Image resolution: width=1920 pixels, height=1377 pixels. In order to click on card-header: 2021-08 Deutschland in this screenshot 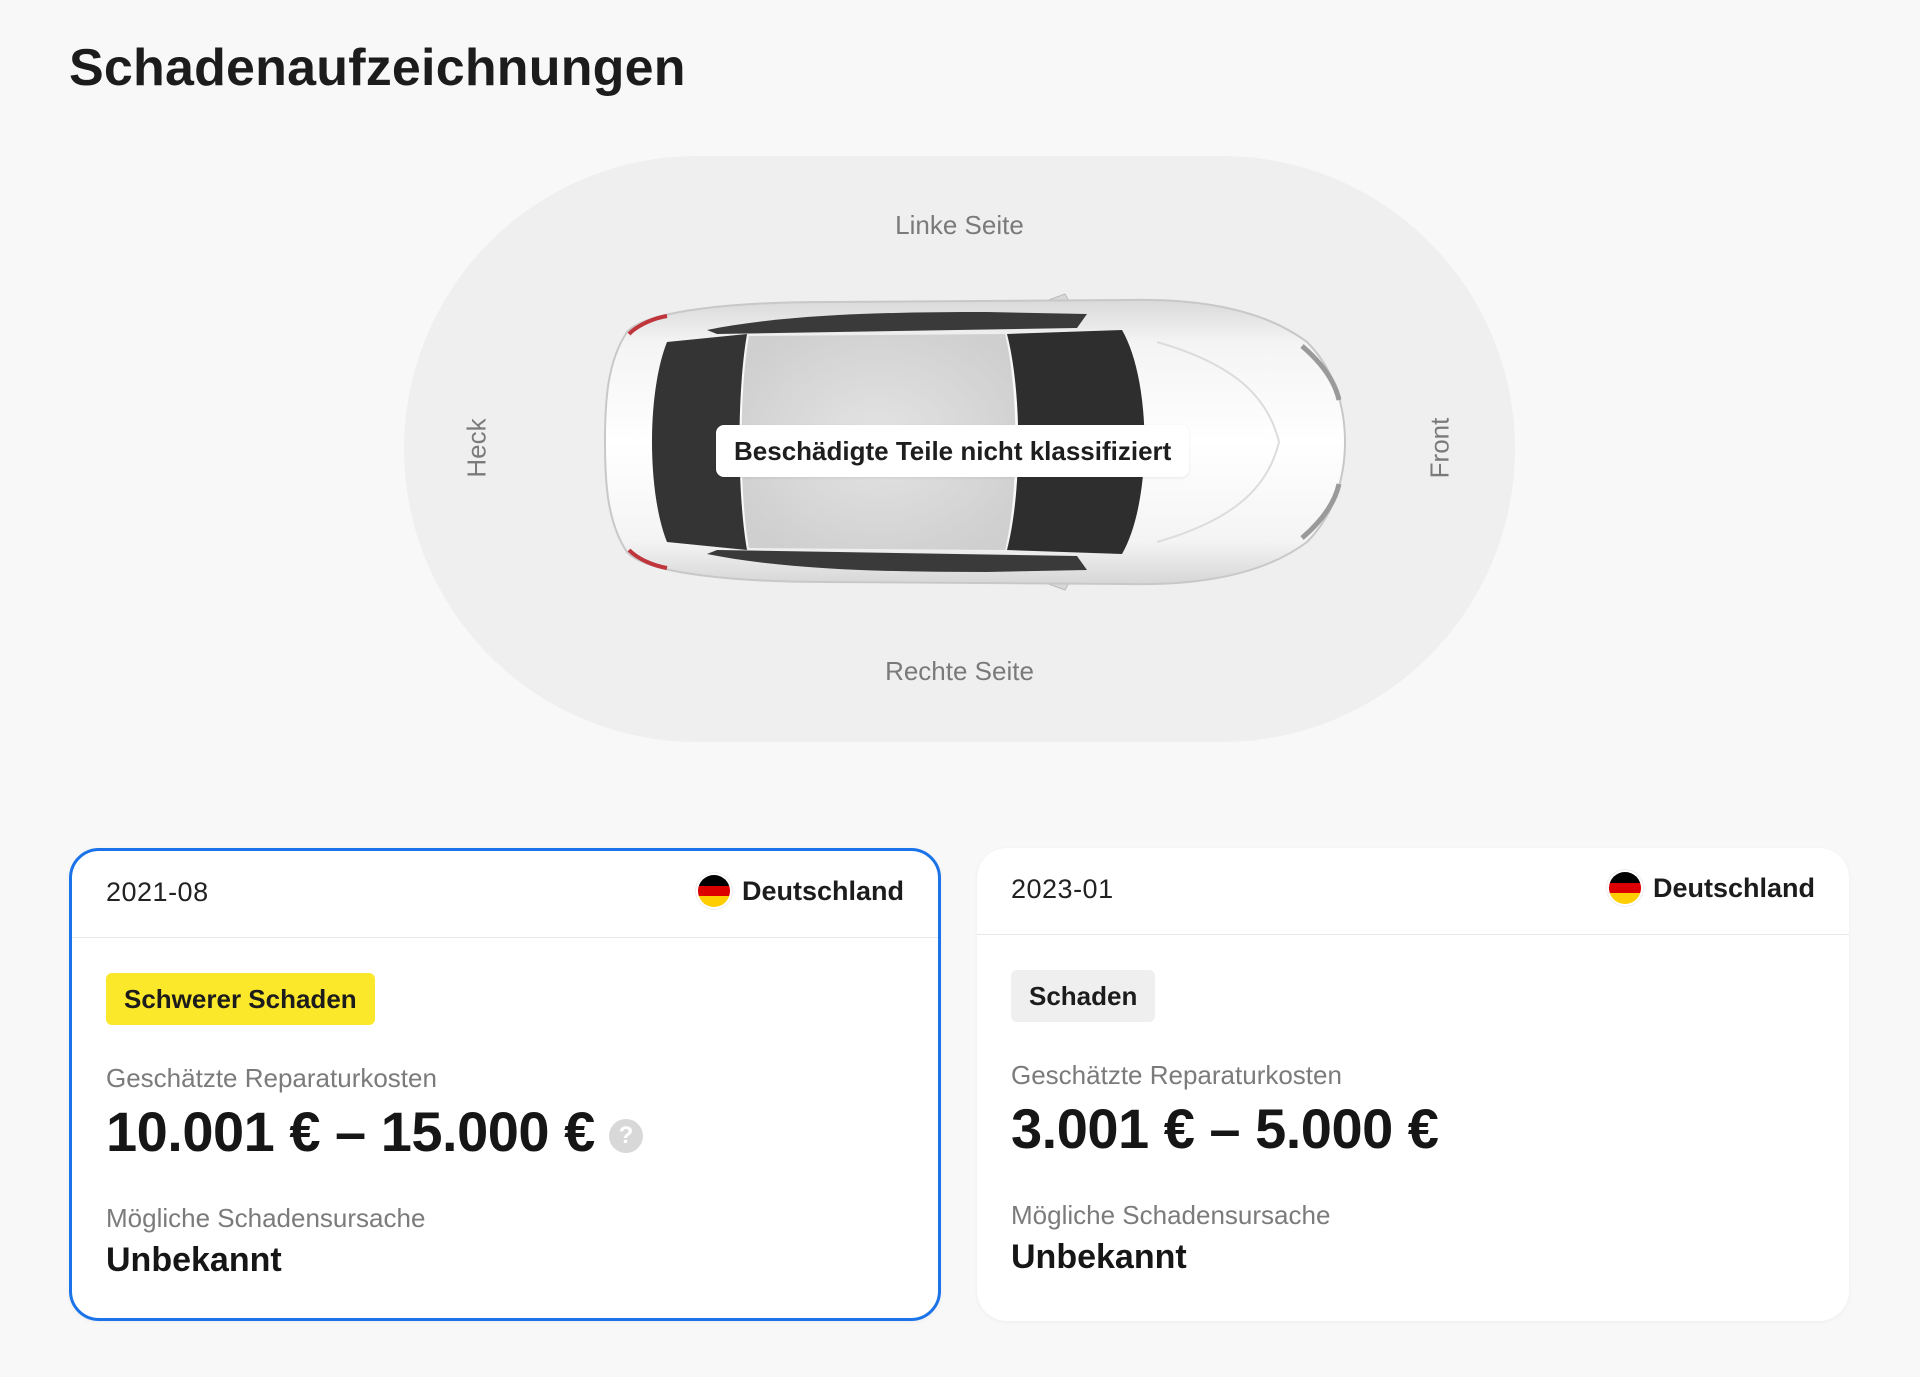, I will do `click(505, 894)`.